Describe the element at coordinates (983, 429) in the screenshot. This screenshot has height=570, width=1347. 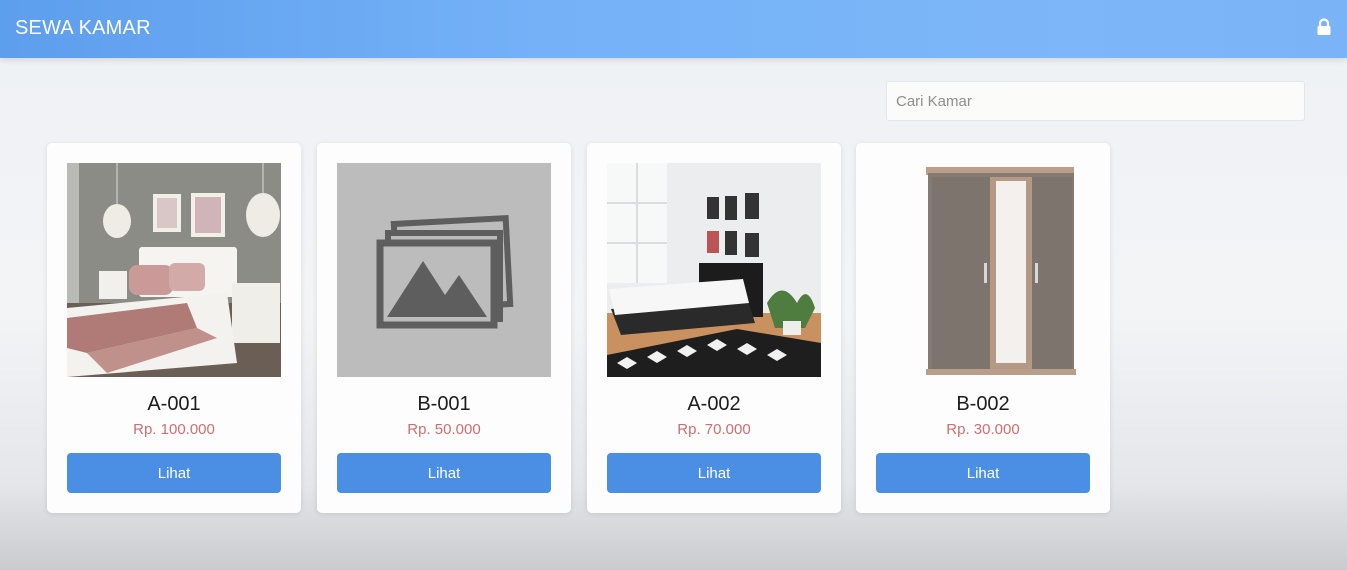
I see `room-price: Rp. 30.000` at that location.